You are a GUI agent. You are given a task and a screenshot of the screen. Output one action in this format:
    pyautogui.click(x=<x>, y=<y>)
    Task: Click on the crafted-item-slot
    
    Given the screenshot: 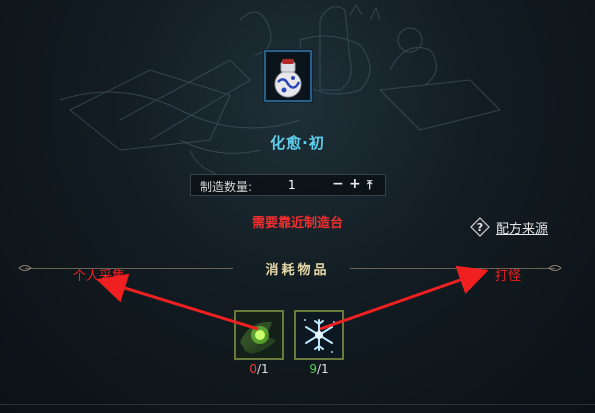 What is the action you would take?
    pyautogui.click(x=288, y=76)
    